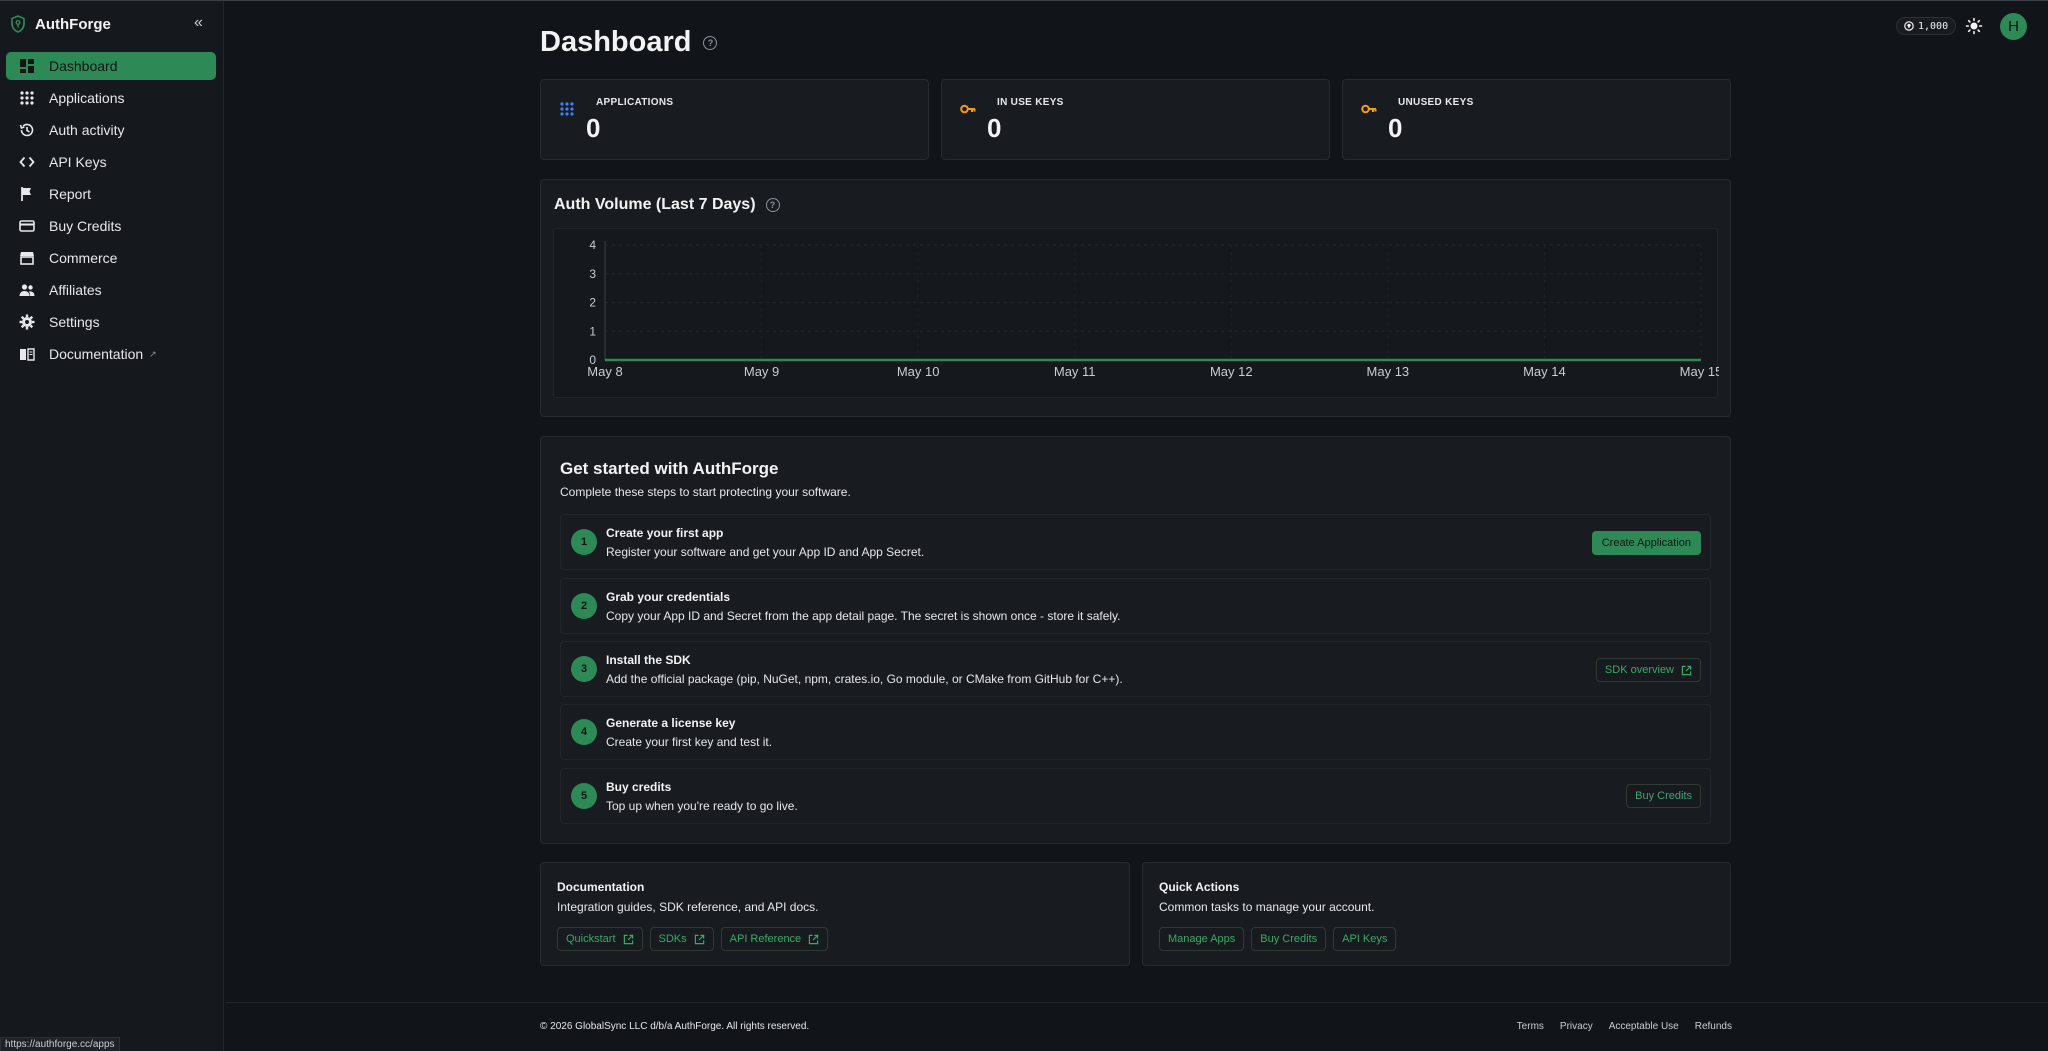  Describe the element at coordinates (592, 303) in the screenshot. I see `y-tick-label: 2` at that location.